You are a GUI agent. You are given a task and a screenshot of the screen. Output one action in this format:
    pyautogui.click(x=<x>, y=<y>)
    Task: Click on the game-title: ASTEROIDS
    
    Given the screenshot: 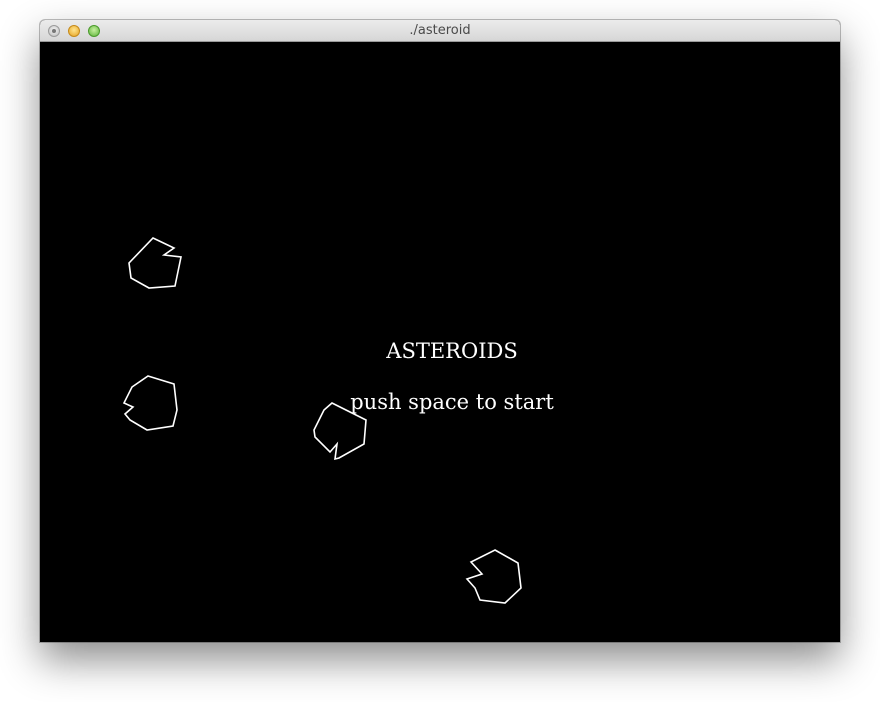 What is the action you would take?
    pyautogui.click(x=452, y=351)
    